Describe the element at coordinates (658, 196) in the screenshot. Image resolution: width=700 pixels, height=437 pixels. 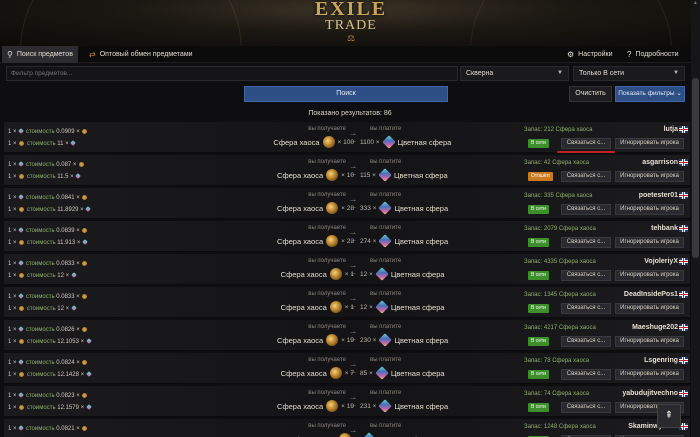
I see `seller-name: poetester01` at that location.